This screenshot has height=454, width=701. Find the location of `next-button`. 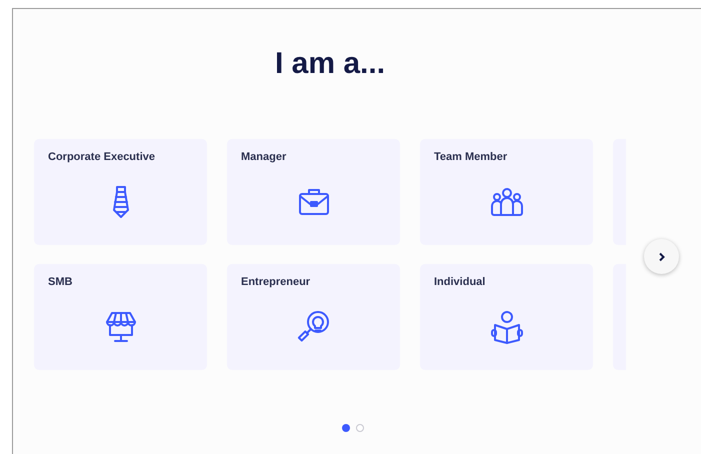

next-button is located at coordinates (661, 256).